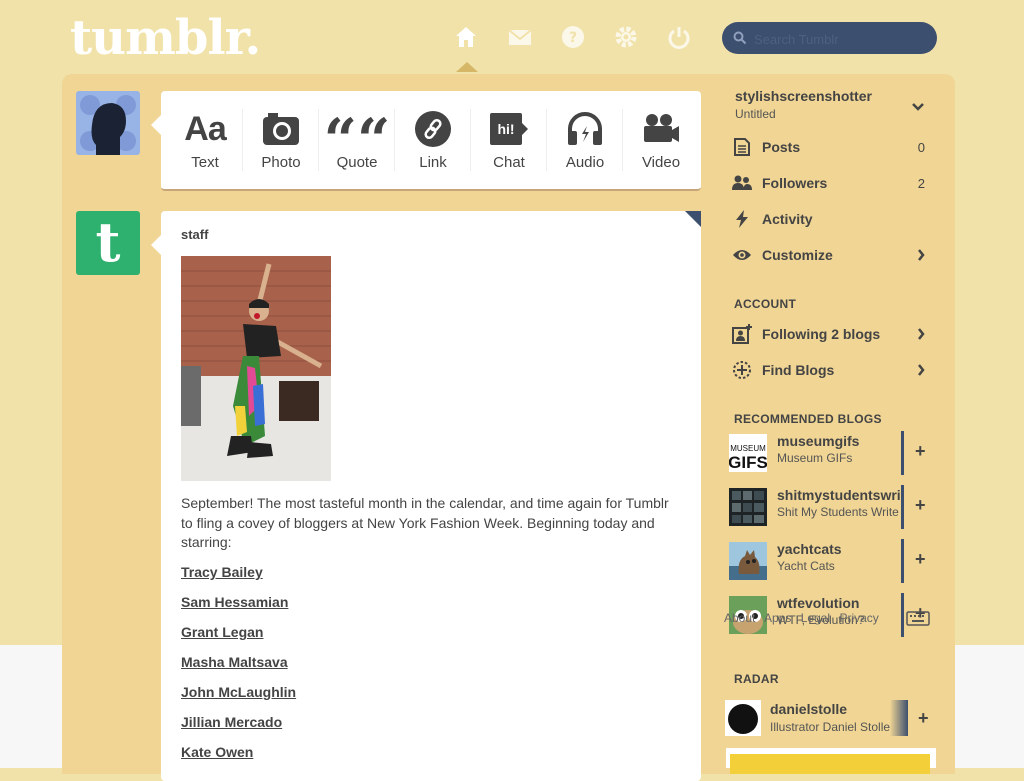 This screenshot has width=1024, height=781. What do you see at coordinates (921, 183) in the screenshot?
I see `followers-count: 2` at bounding box center [921, 183].